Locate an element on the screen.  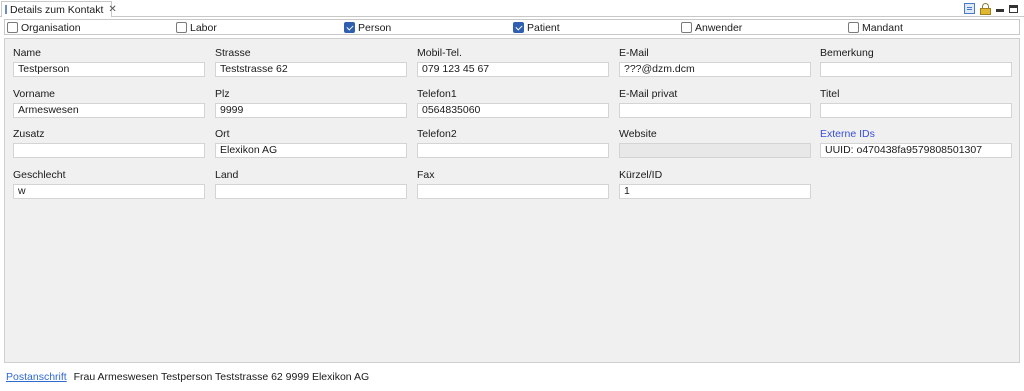
minimize-icon is located at coordinates (1000, 10).